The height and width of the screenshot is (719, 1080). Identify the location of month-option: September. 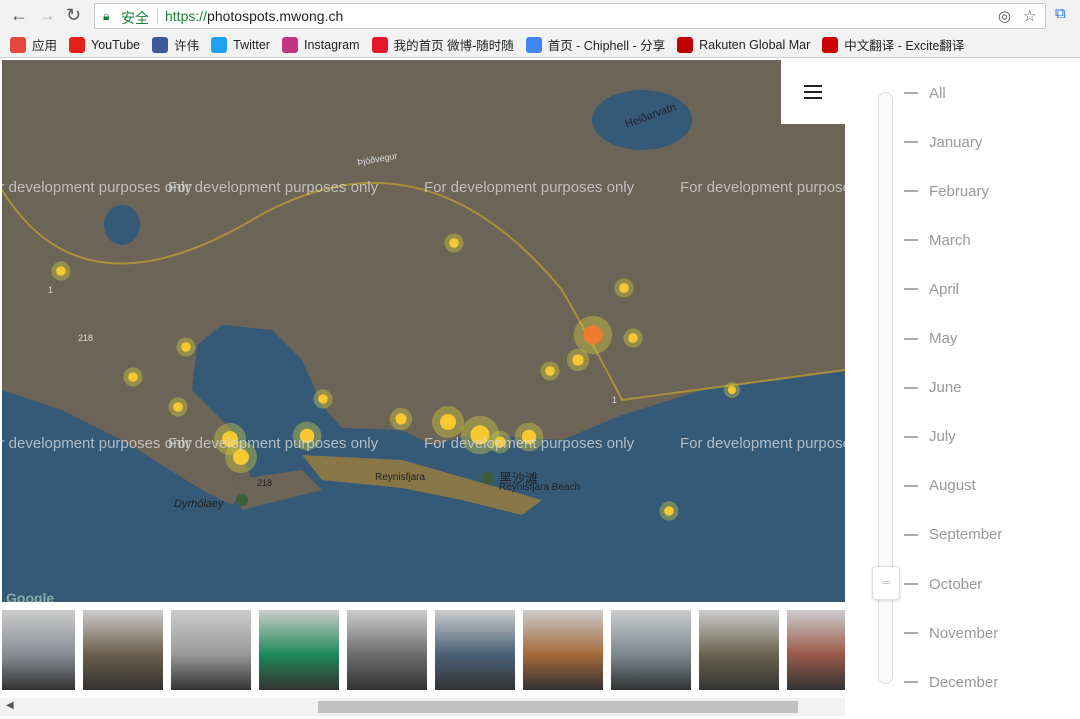
(953, 535).